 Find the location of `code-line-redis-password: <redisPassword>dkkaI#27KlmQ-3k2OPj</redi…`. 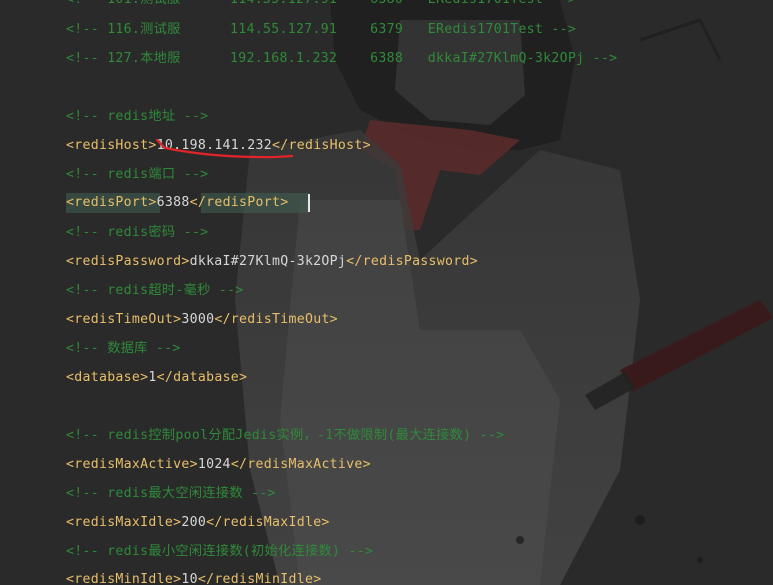

code-line-redis-password: <redisPassword>dkkaI#27KlmQ-3k2OPj</redi… is located at coordinates (272, 262).